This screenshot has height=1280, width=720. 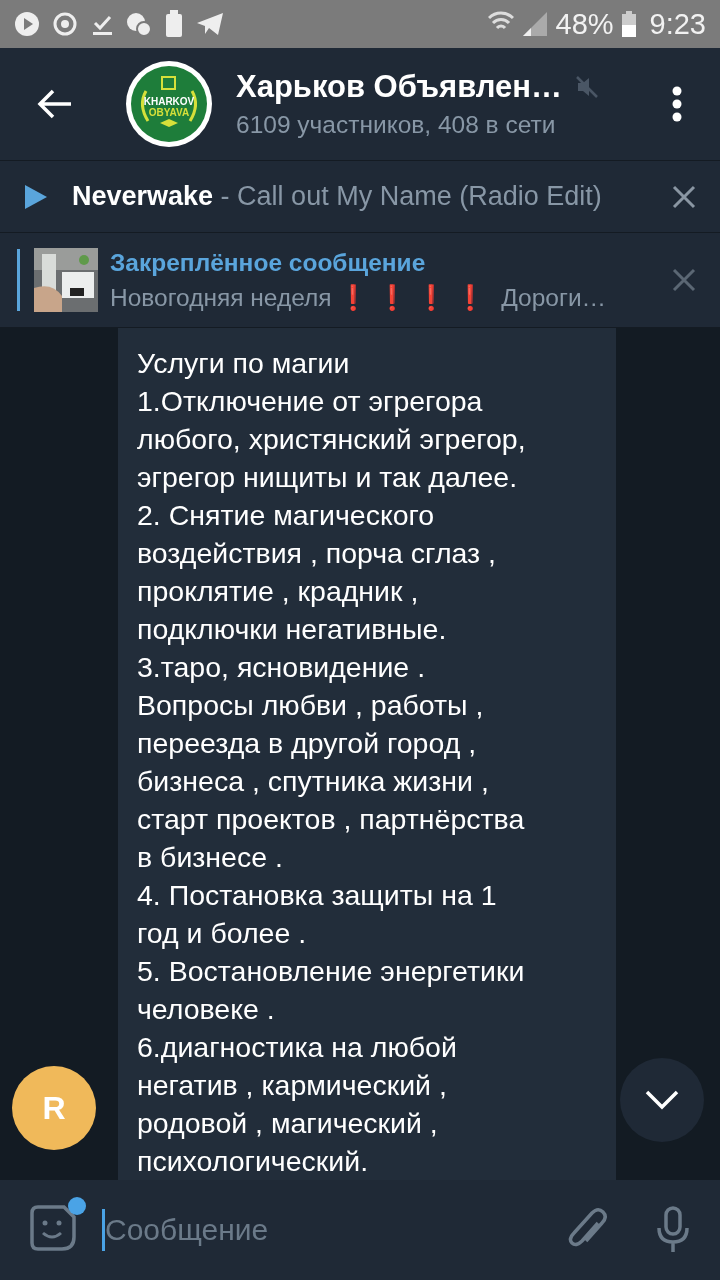 I want to click on group-avatar: KHARKOV OBYAVA, so click(x=169, y=104).